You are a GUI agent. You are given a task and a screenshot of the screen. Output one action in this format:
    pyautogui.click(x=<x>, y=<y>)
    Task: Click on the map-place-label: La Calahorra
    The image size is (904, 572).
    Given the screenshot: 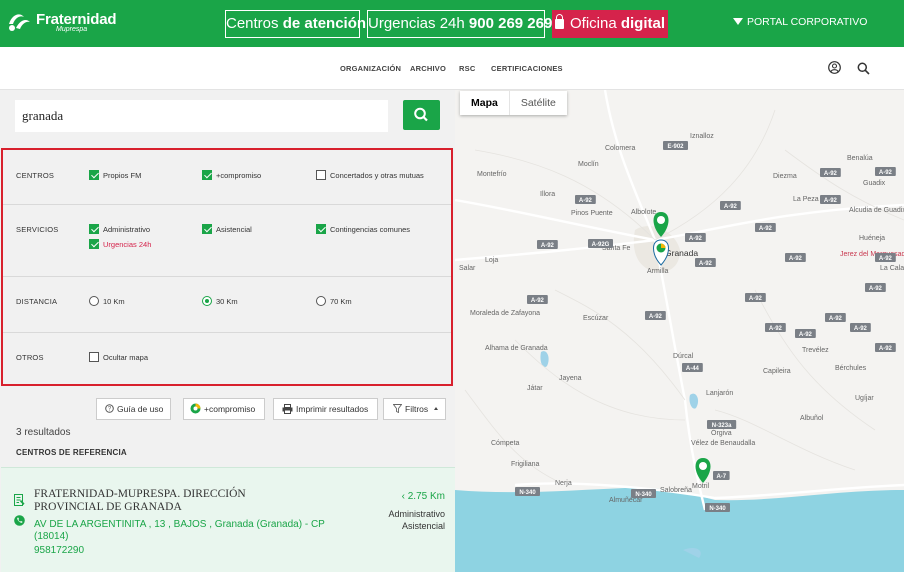 What is the action you would take?
    pyautogui.click(x=892, y=268)
    